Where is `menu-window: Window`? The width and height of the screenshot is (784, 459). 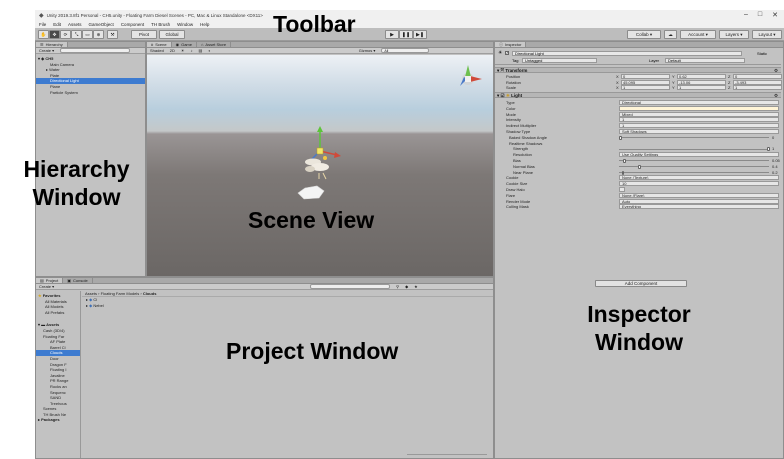 menu-window: Window is located at coordinates (185, 24).